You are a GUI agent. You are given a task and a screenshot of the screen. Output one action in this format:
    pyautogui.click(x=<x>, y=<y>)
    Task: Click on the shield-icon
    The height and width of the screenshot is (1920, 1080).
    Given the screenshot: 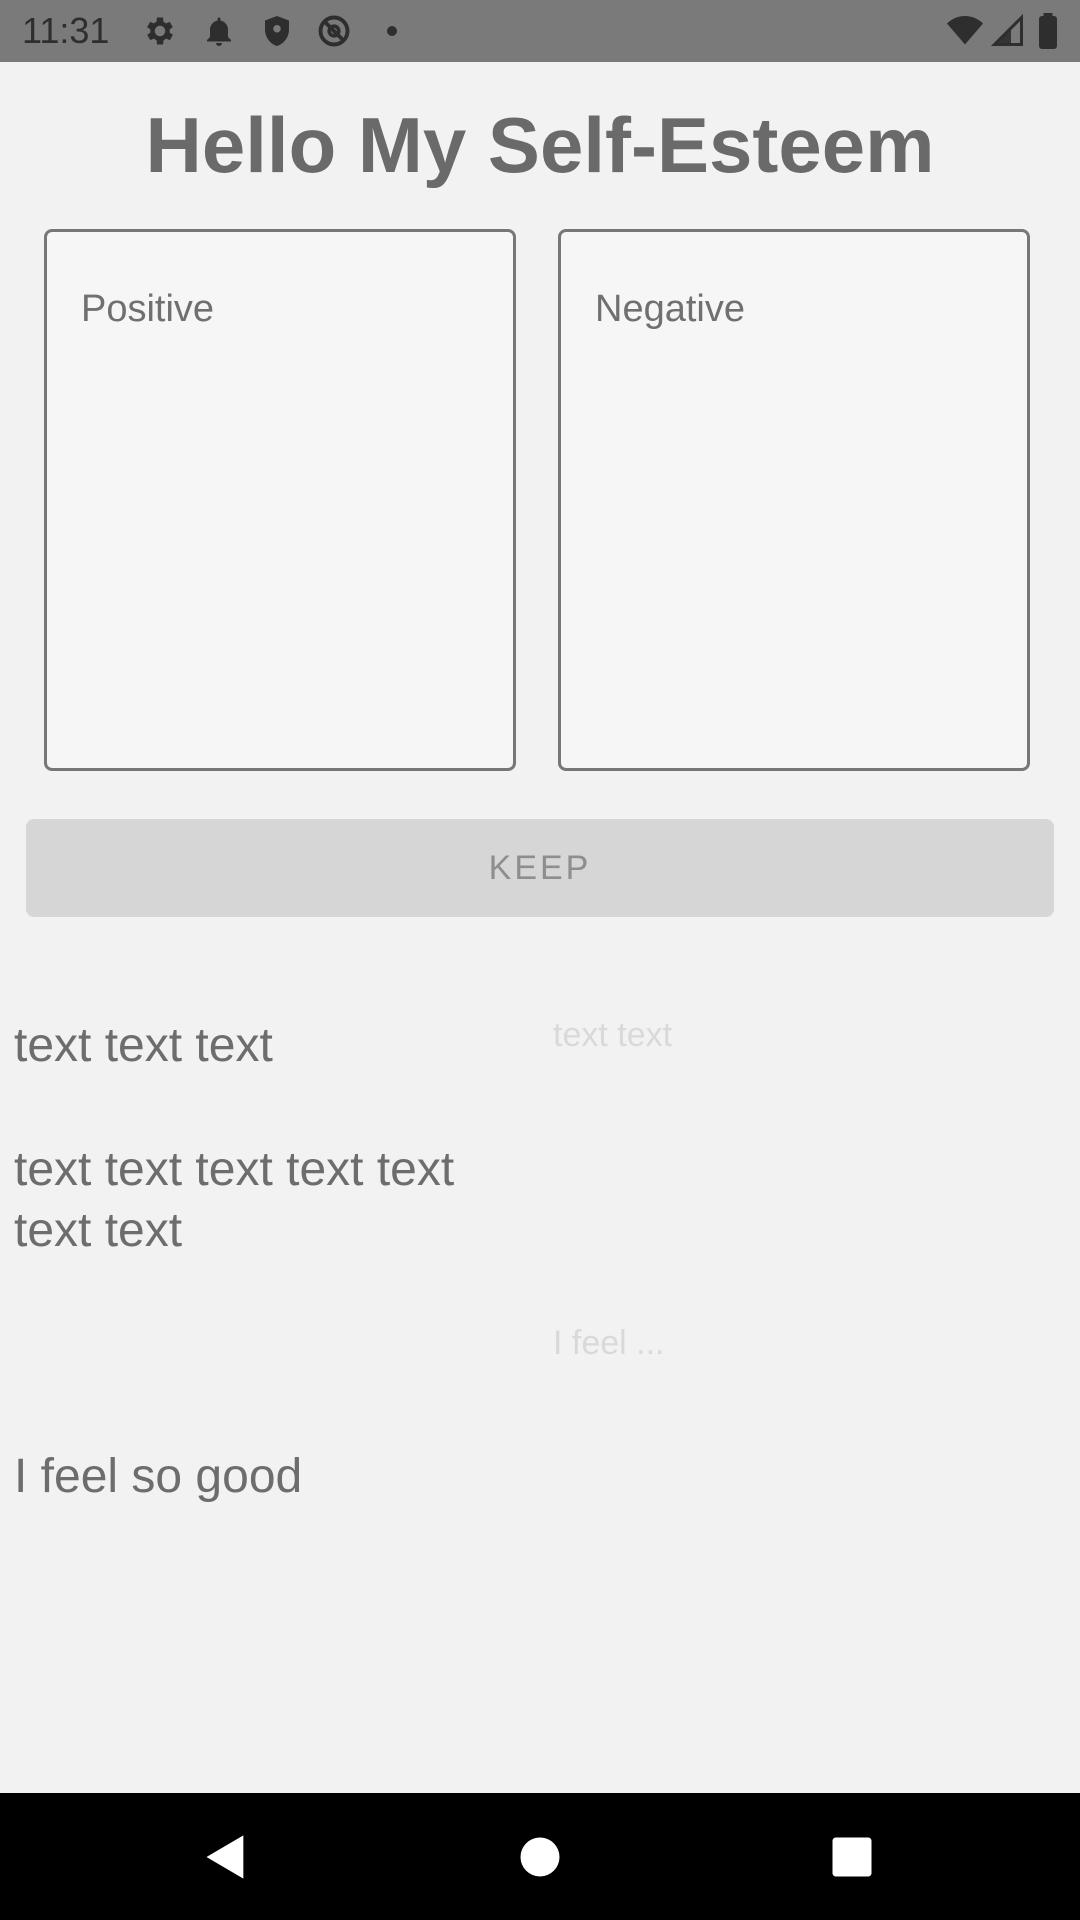 What is the action you would take?
    pyautogui.click(x=277, y=31)
    